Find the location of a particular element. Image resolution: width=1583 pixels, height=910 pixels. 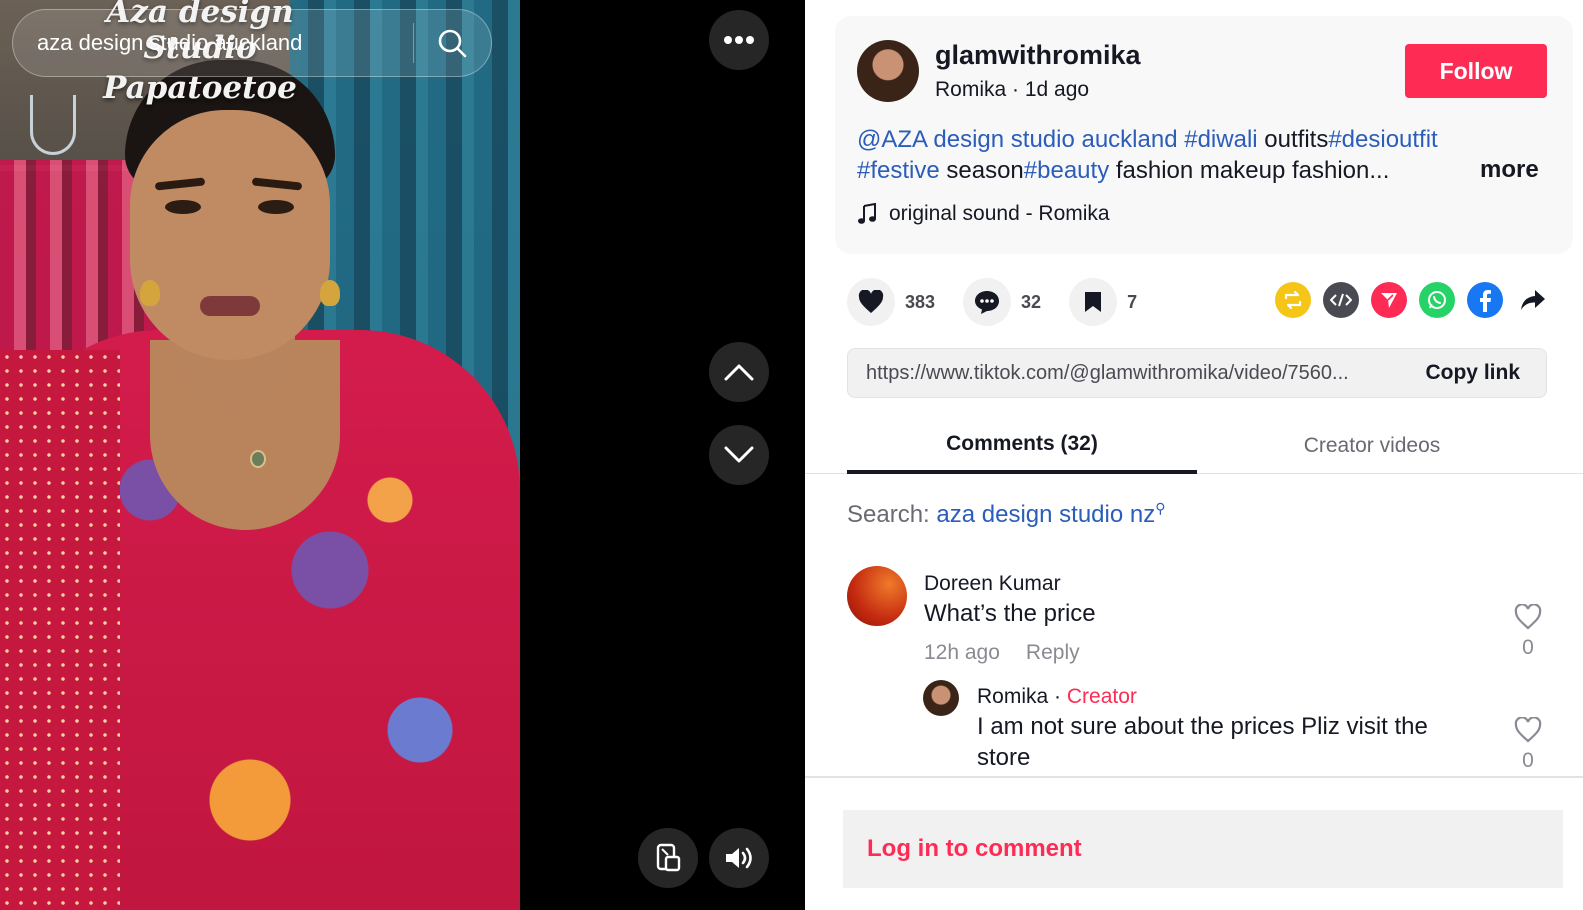

hashtag-festive: #festive is located at coordinates (898, 170).